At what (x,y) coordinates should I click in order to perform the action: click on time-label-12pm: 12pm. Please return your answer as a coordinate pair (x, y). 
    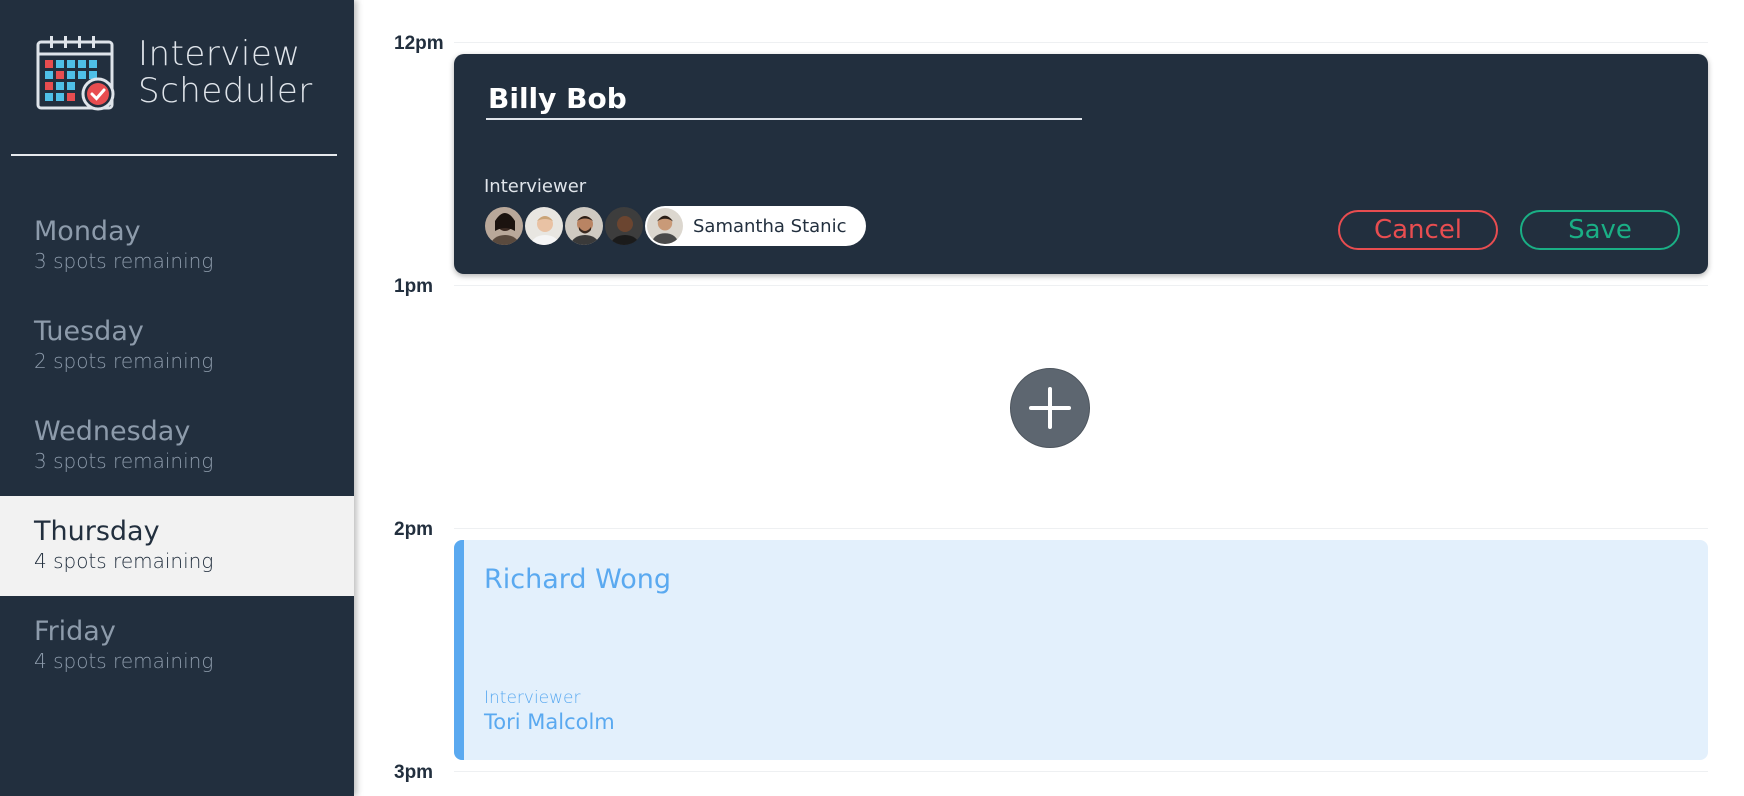
    Looking at the image, I should click on (419, 43).